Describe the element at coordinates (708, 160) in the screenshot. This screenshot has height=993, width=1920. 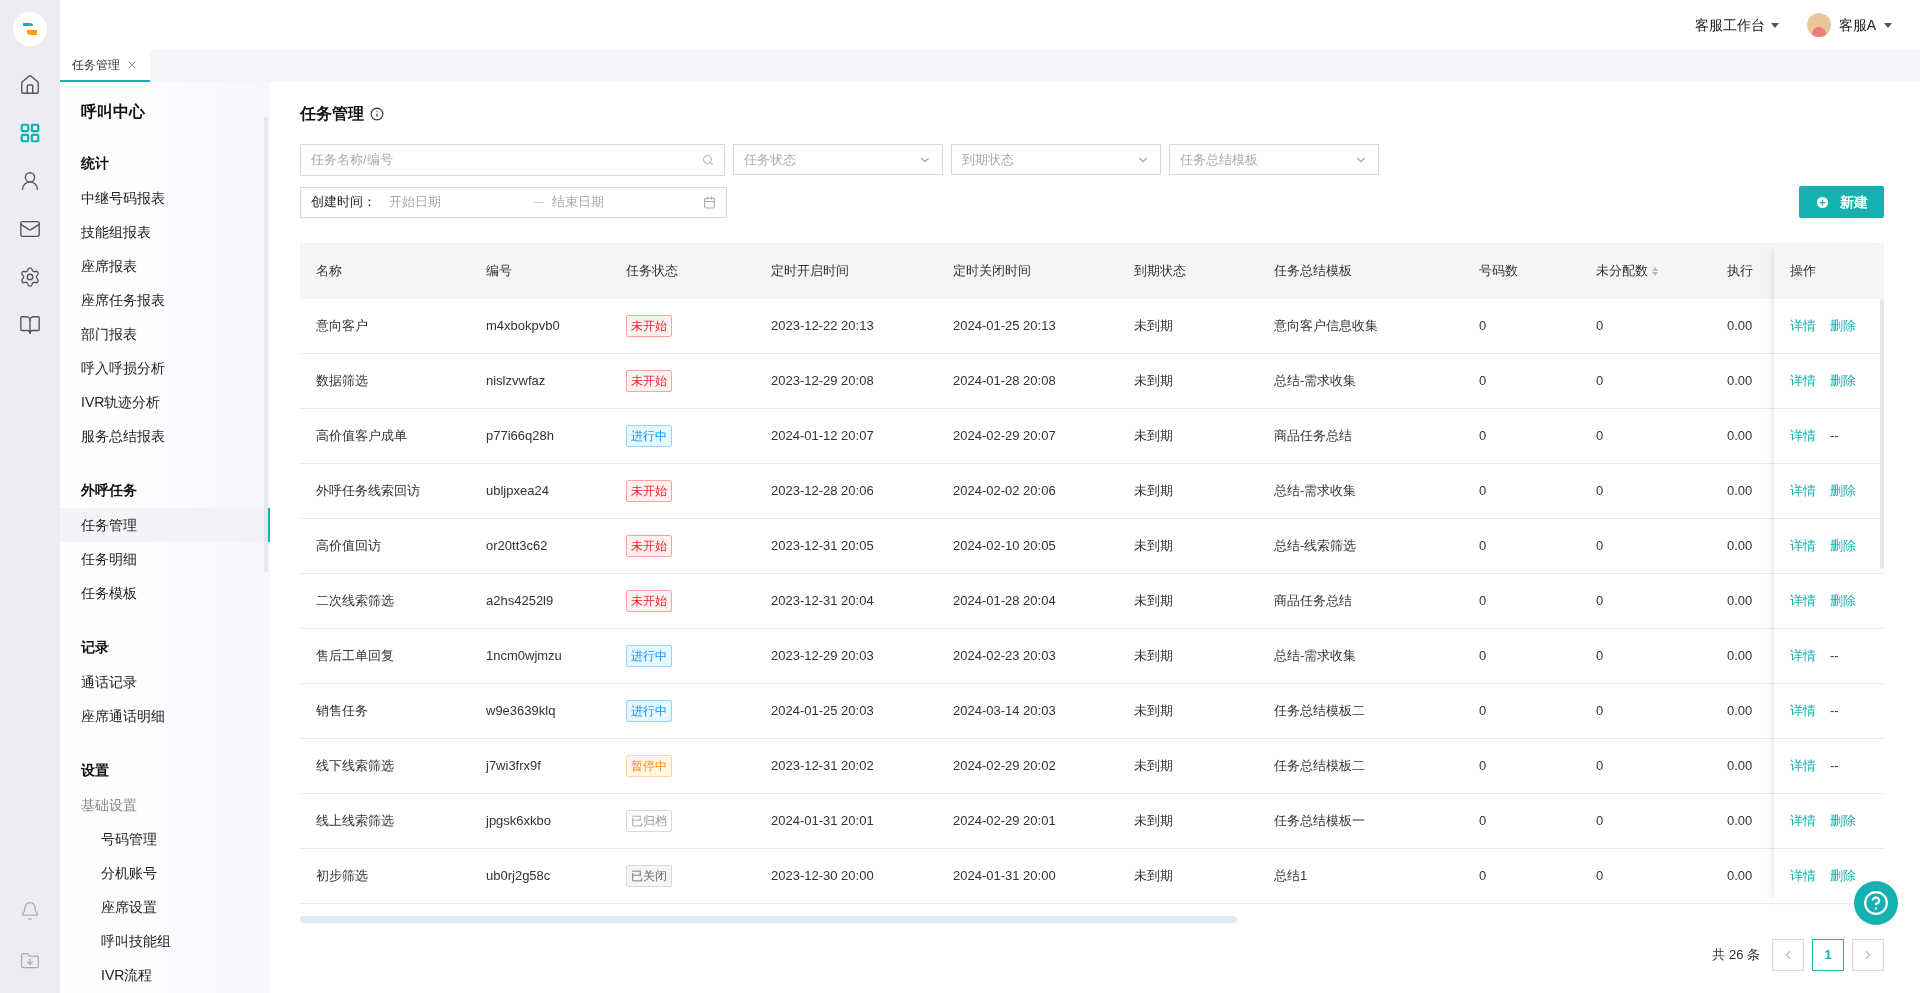
I see `search-icon` at that location.